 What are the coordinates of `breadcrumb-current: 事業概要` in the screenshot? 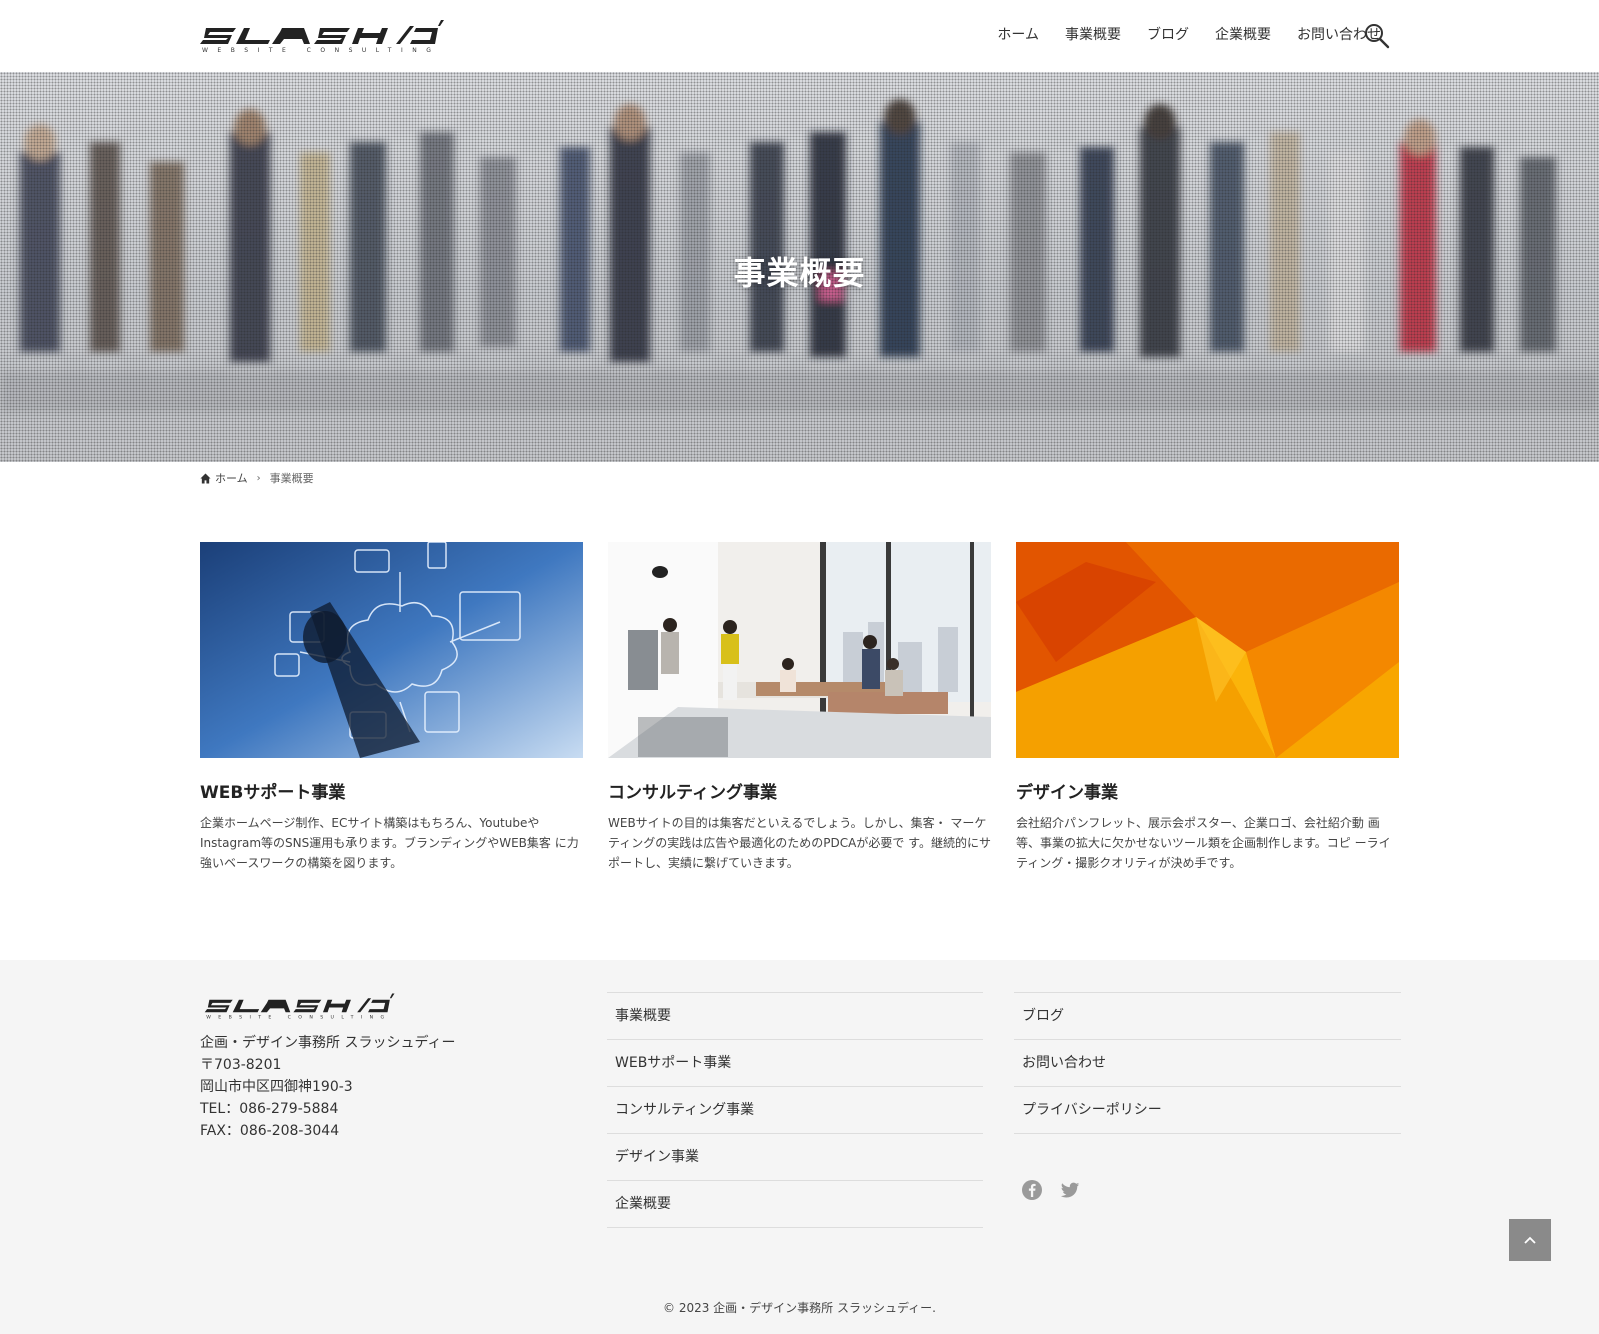 It's located at (291, 478).